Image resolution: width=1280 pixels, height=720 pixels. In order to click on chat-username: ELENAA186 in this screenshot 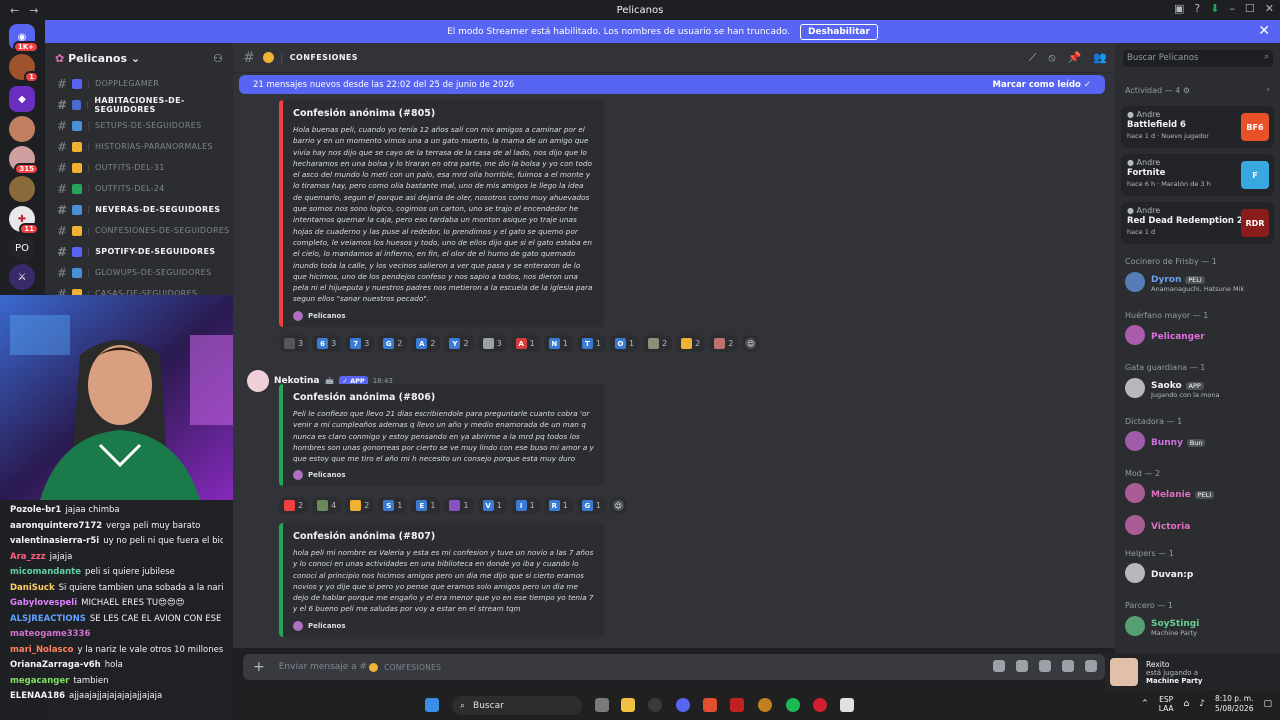, I will do `click(37, 696)`.